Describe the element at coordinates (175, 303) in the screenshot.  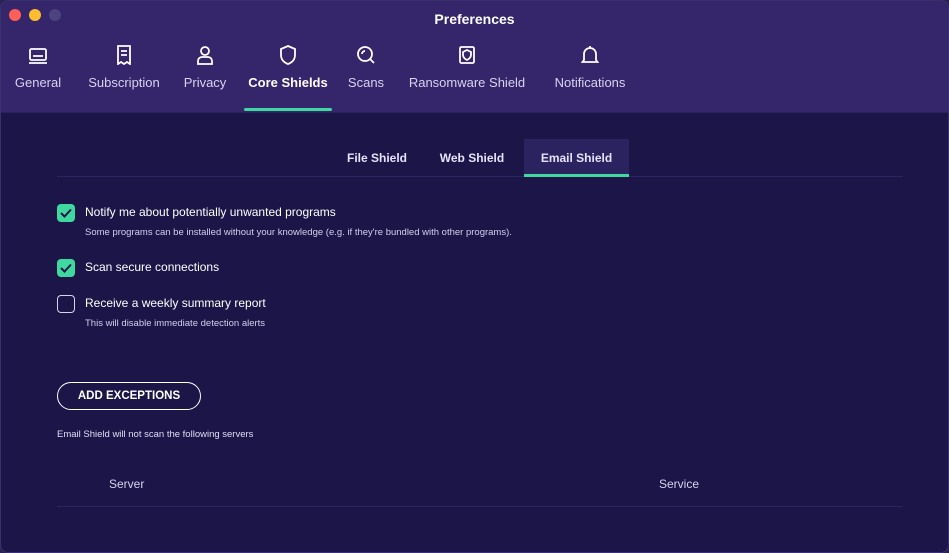
I see `option-label: Receive a weekly summary report` at that location.